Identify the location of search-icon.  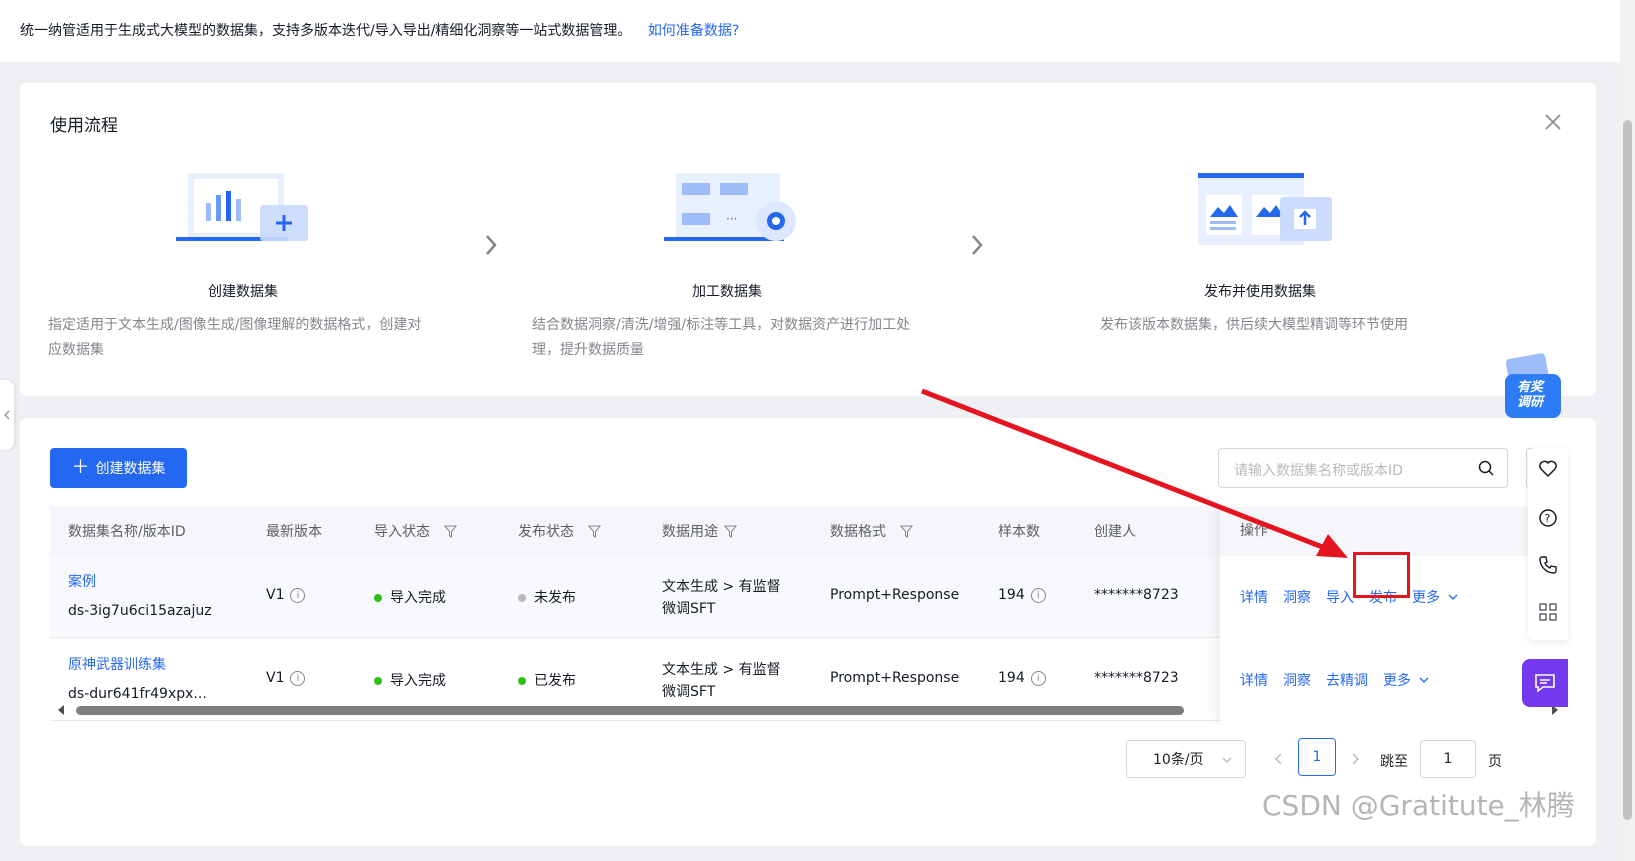
(1486, 468).